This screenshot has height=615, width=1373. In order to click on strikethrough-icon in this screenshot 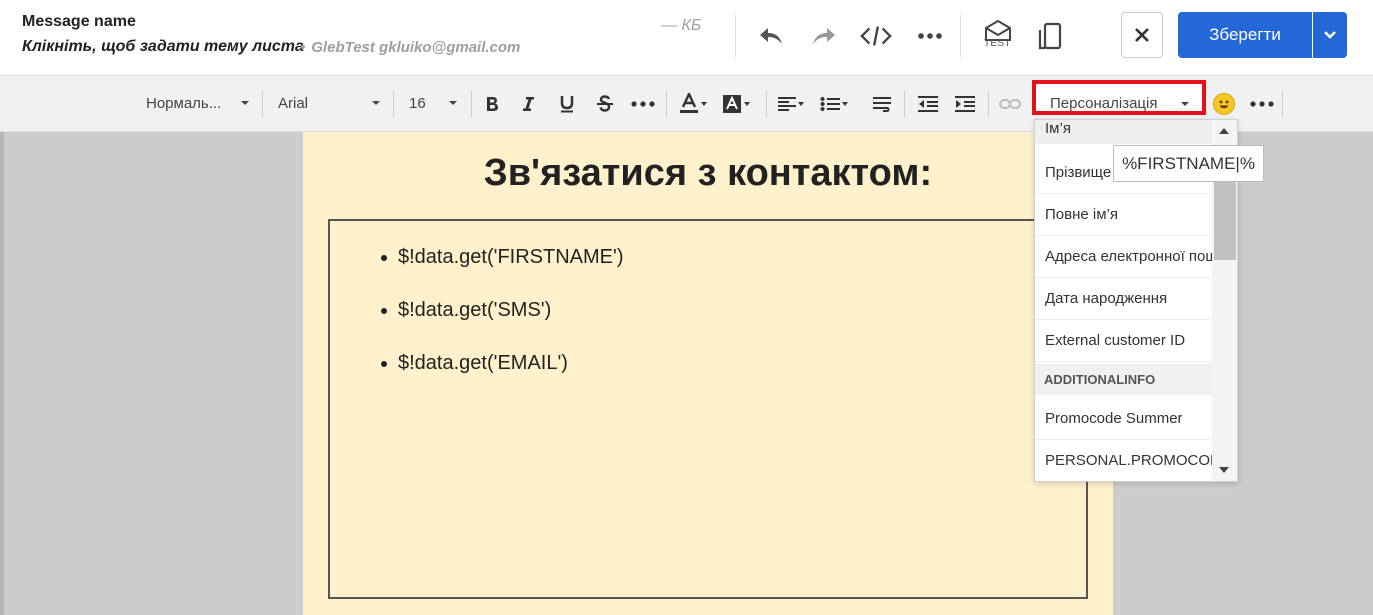, I will do `click(605, 104)`.